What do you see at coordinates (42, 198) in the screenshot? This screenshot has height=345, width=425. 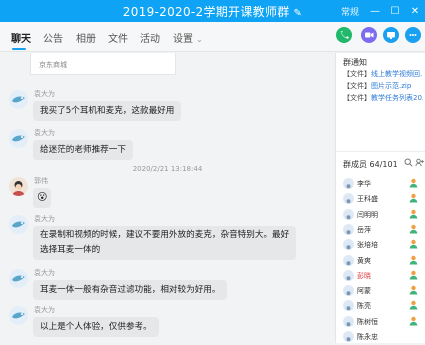 I see `emoji-bubble: 😮` at bounding box center [42, 198].